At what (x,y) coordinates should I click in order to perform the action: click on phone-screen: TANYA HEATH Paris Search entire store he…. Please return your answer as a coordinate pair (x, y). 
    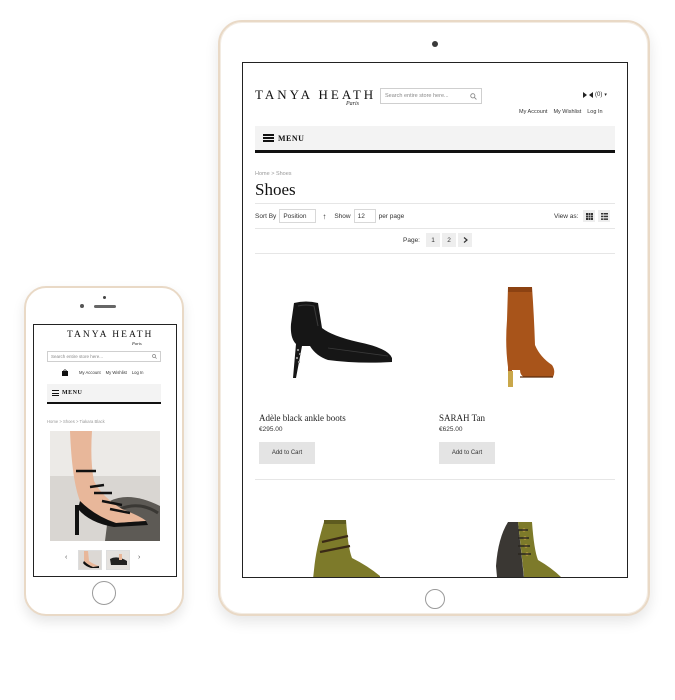
    Looking at the image, I should click on (105, 450).